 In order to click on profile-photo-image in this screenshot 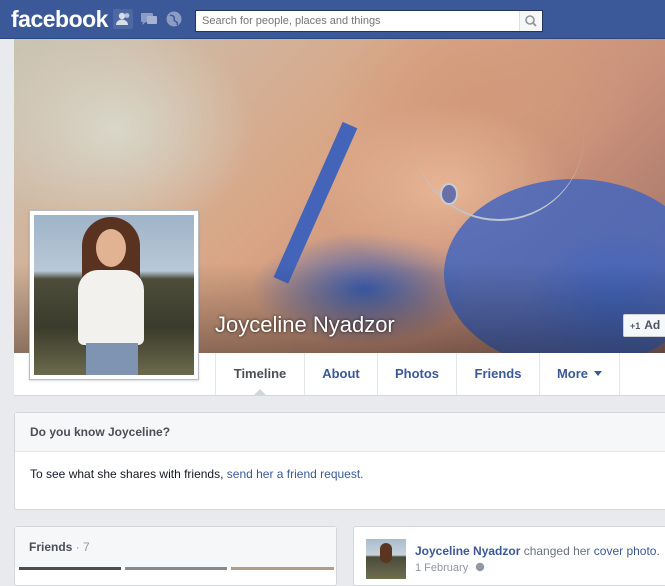, I will do `click(114, 295)`.